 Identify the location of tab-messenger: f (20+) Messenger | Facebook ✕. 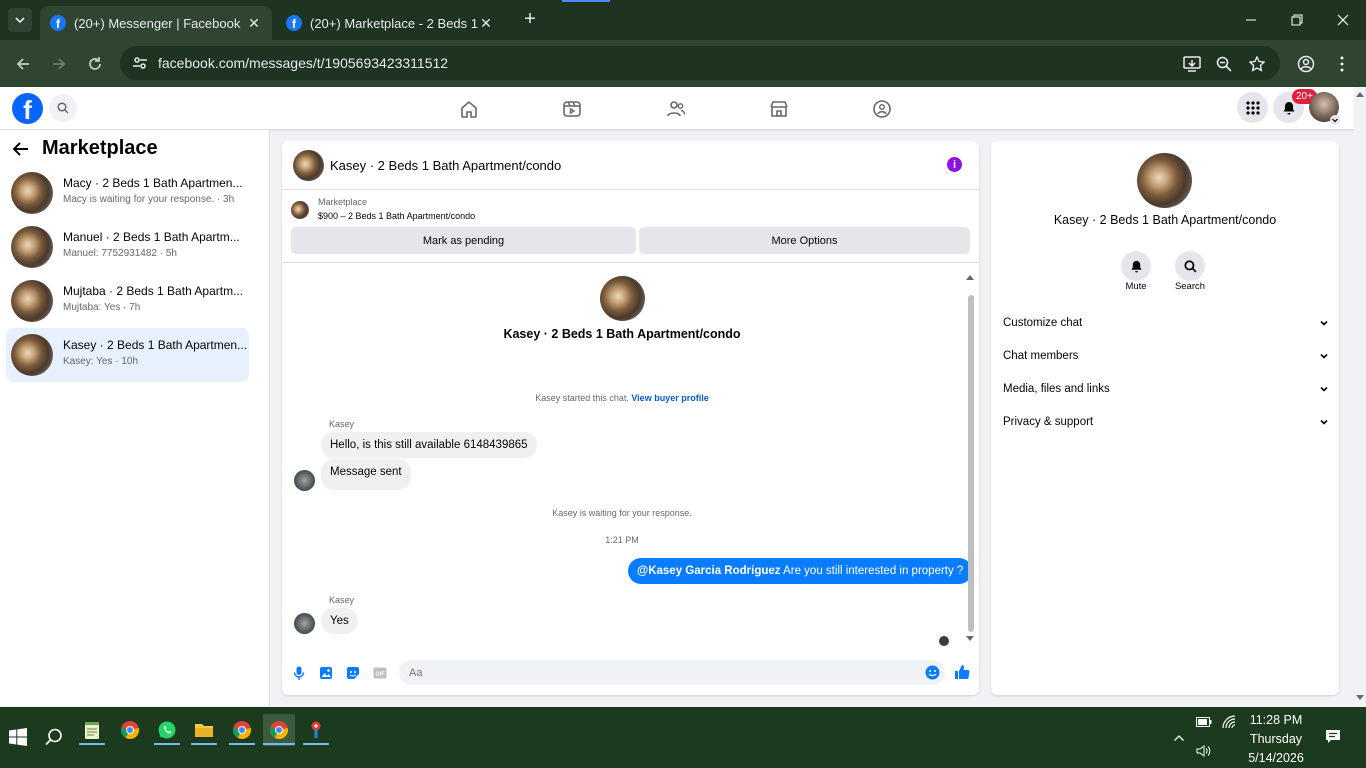
(156, 23).